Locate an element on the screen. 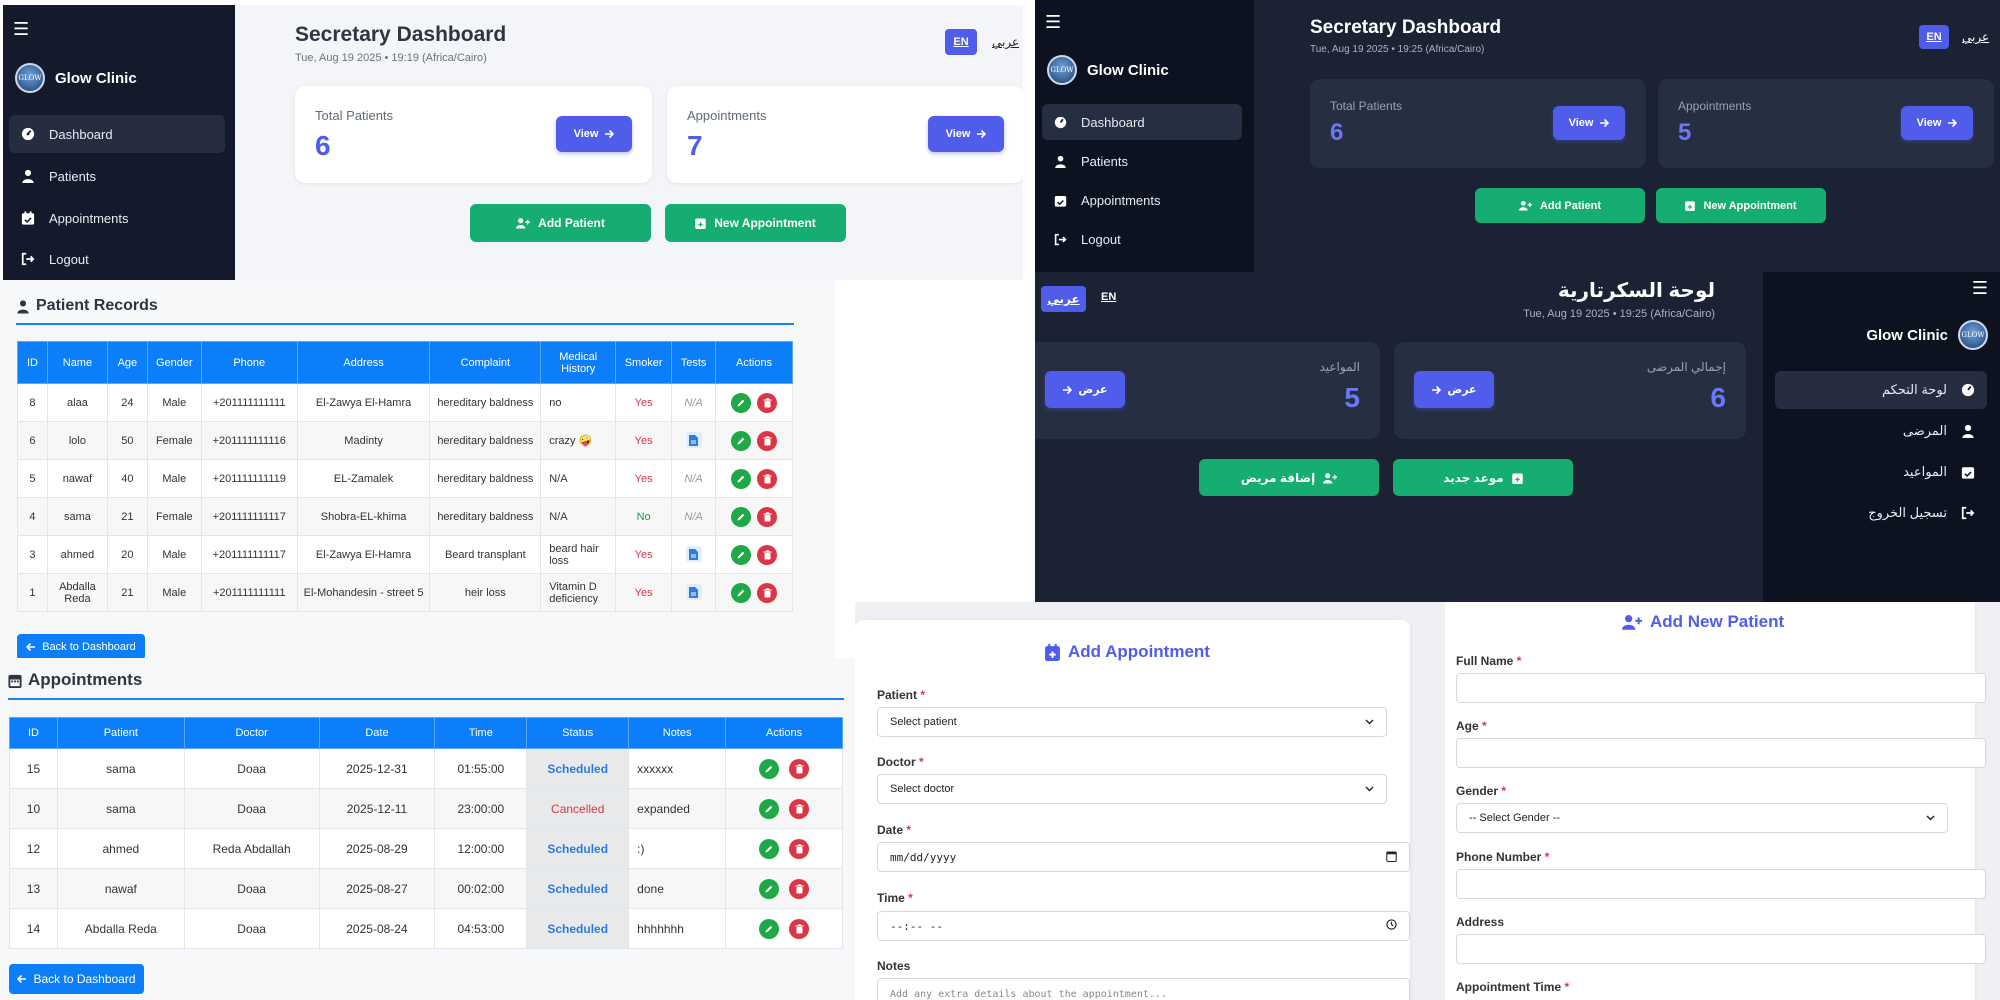 The width and height of the screenshot is (2000, 1000). doctor-select: Select doctor is located at coordinates (1132, 789).